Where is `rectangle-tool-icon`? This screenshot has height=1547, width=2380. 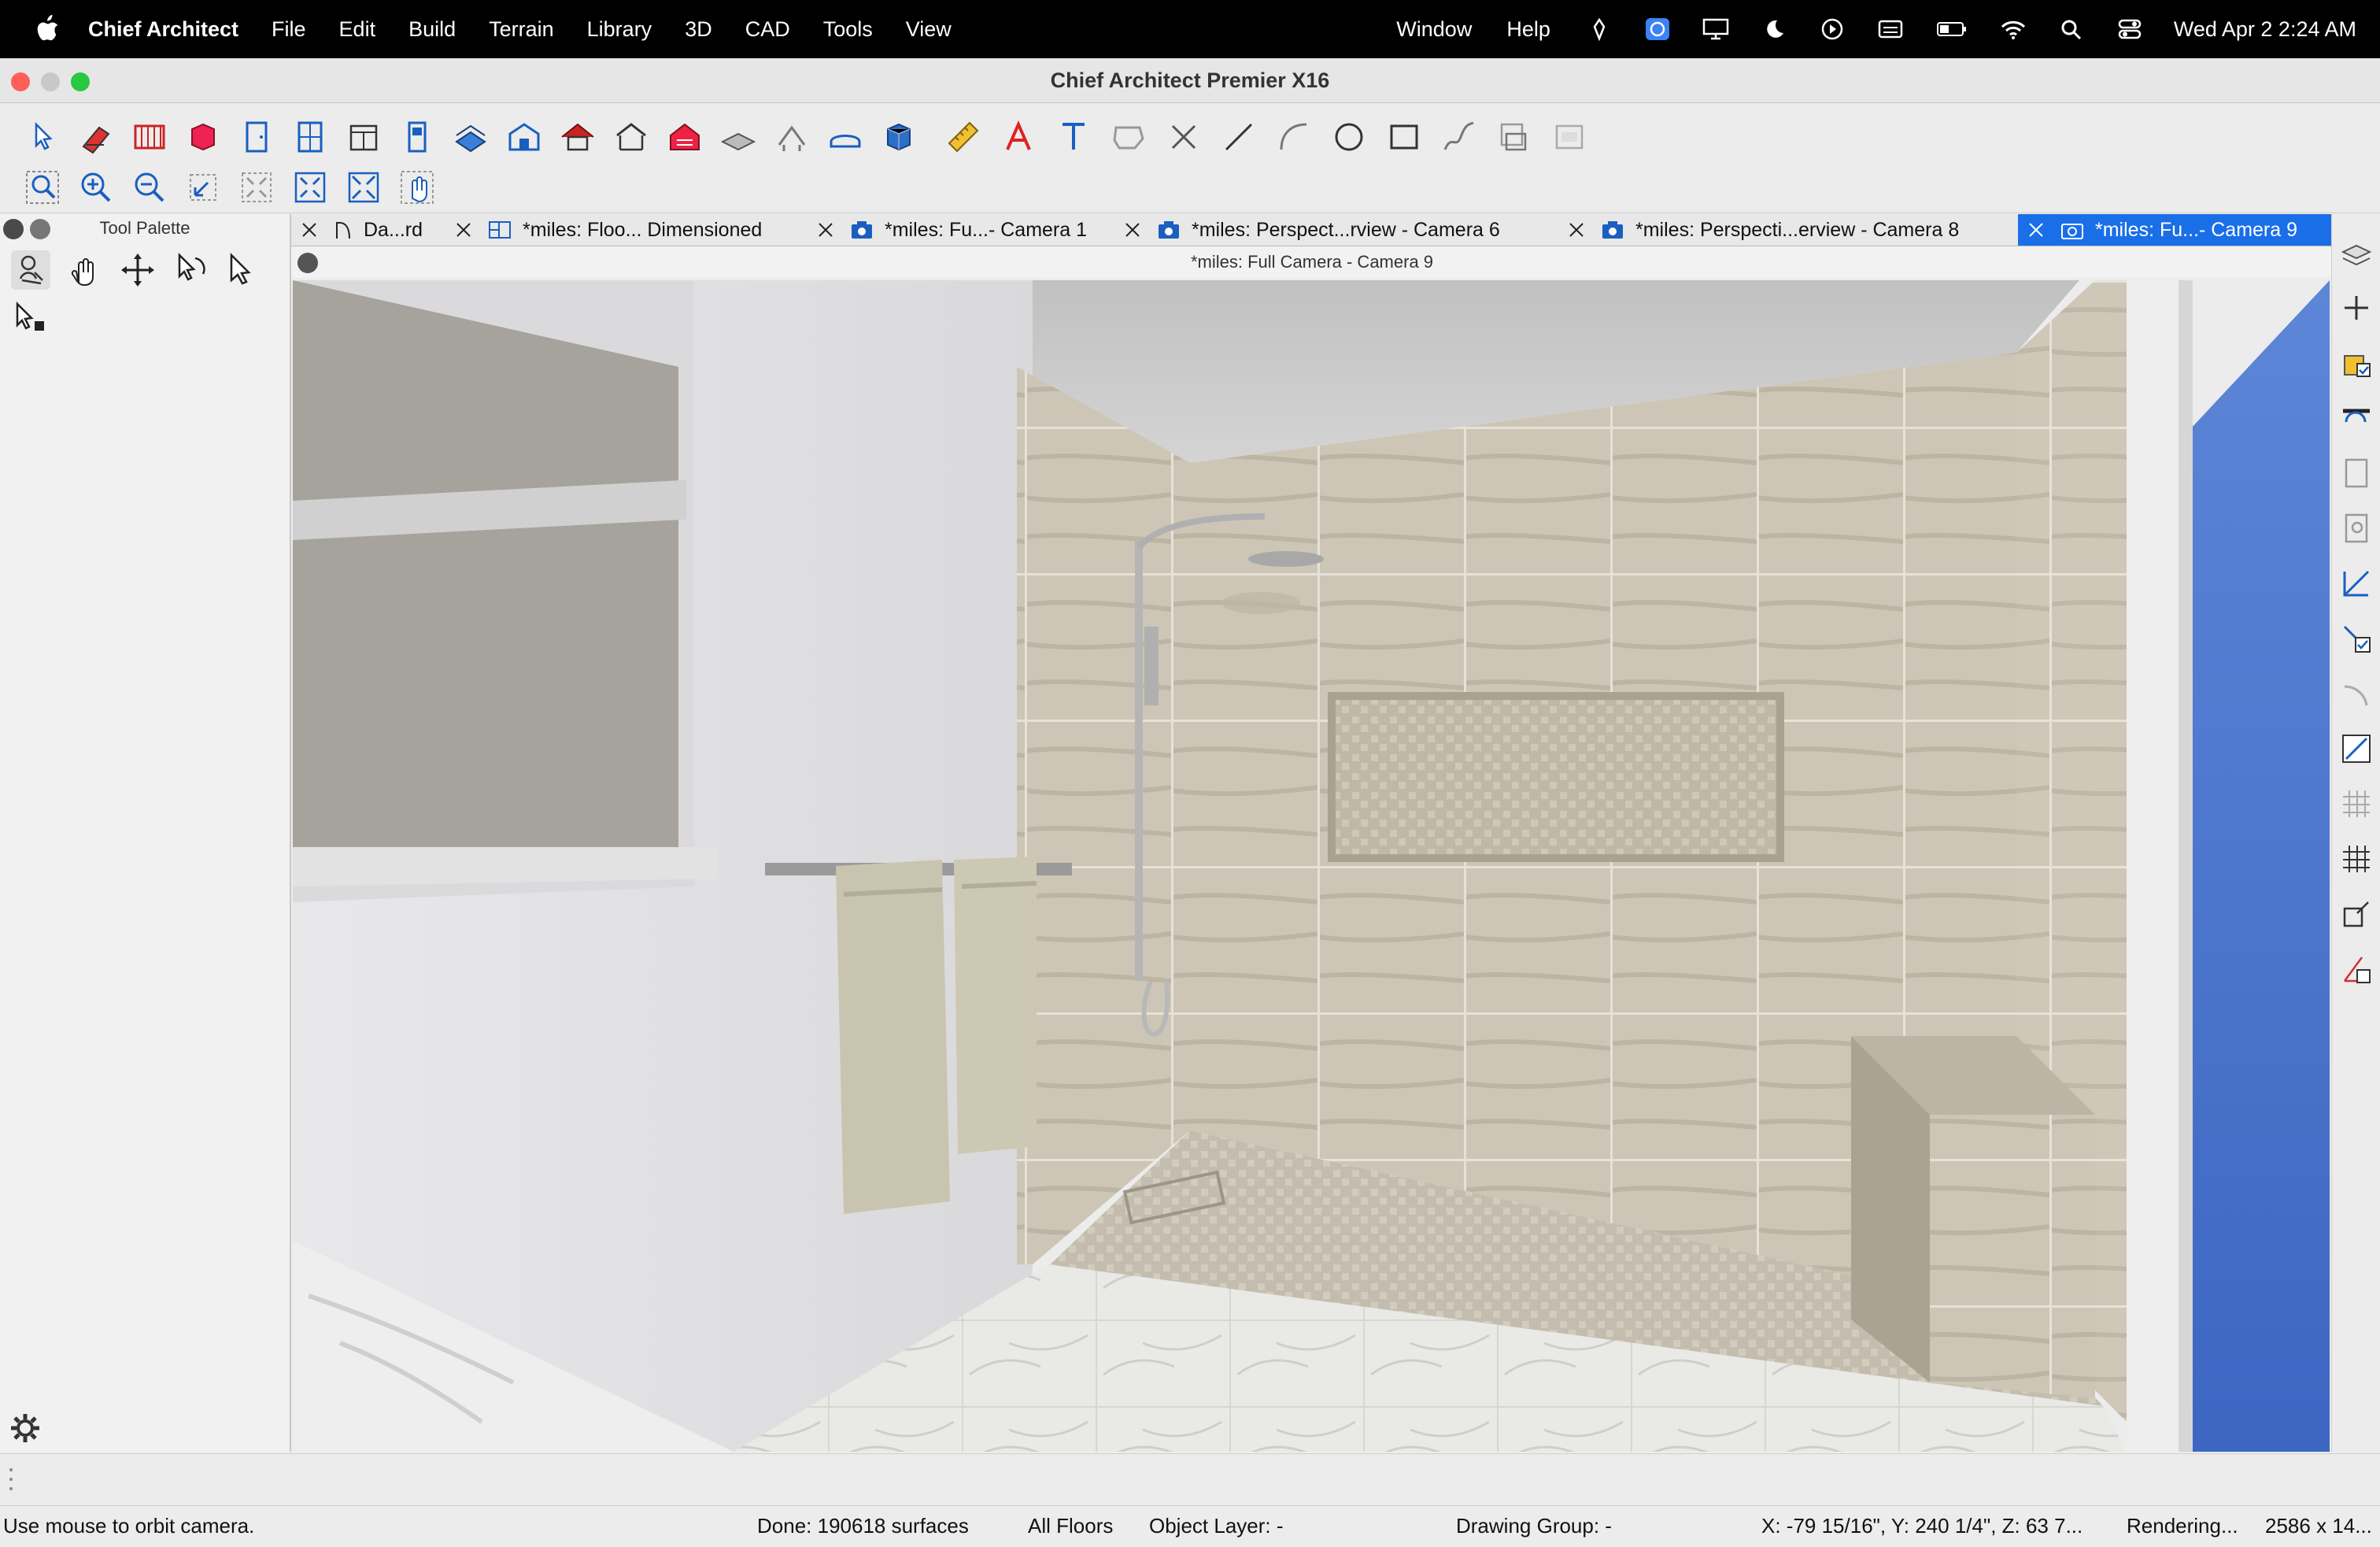 rectangle-tool-icon is located at coordinates (1404, 137).